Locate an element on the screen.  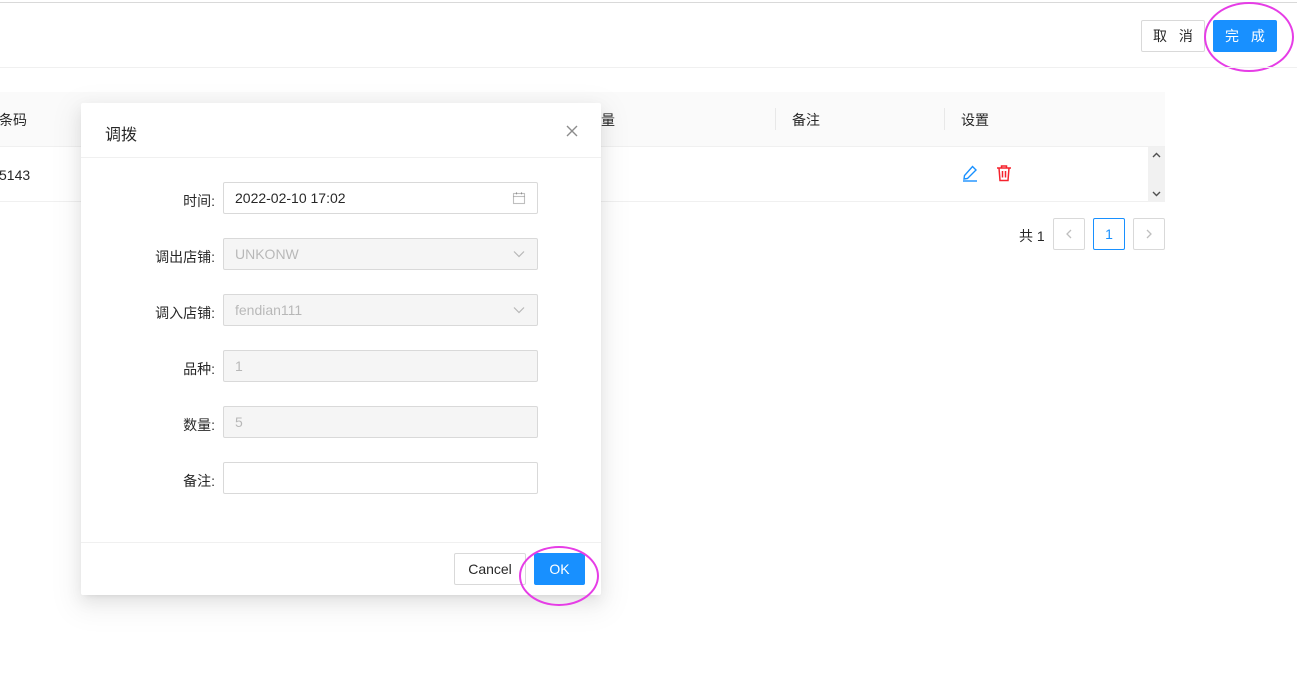
cell-barcode: 5143 is located at coordinates (15, 174).